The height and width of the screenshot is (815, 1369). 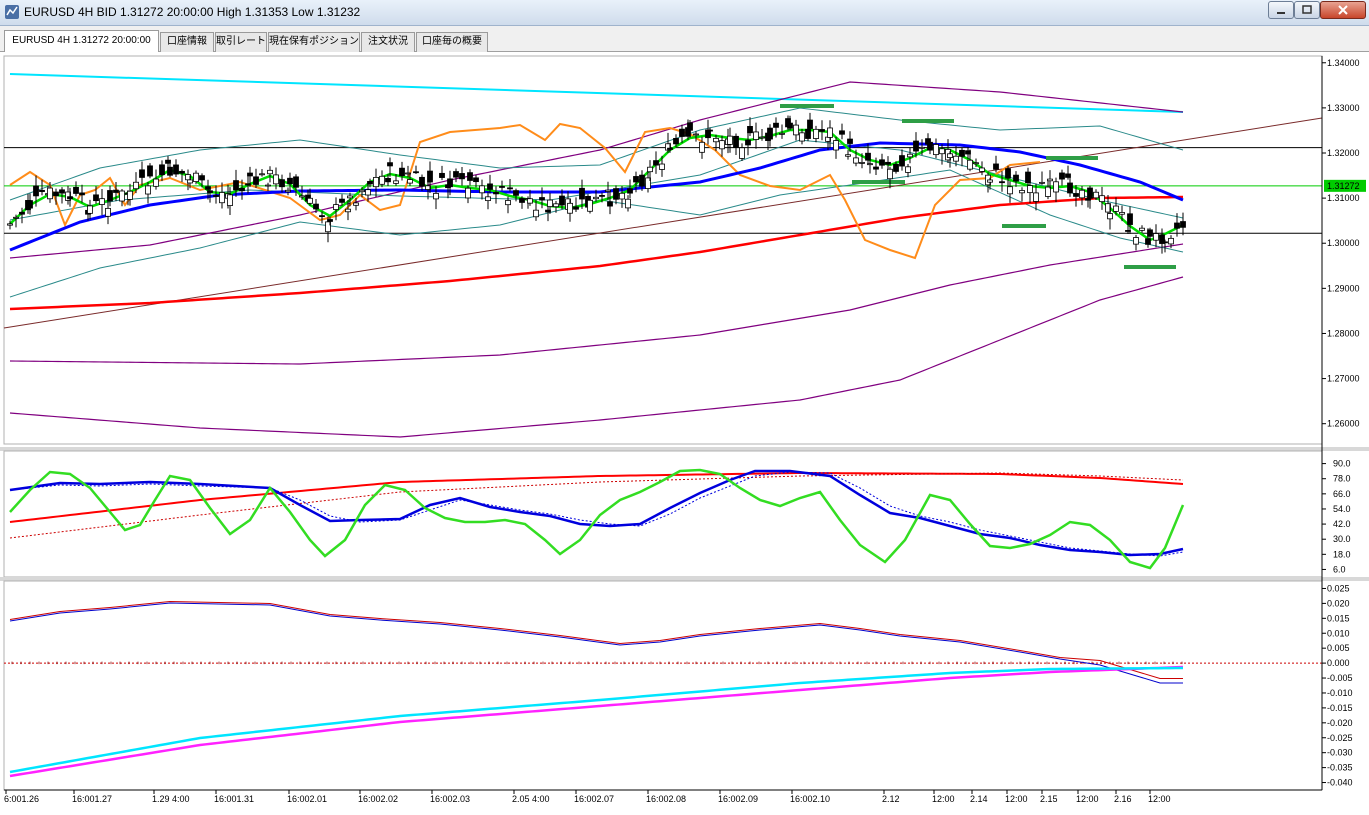 What do you see at coordinates (1342, 509) in the screenshot?
I see `stochastic-tick-label: 54.0` at bounding box center [1342, 509].